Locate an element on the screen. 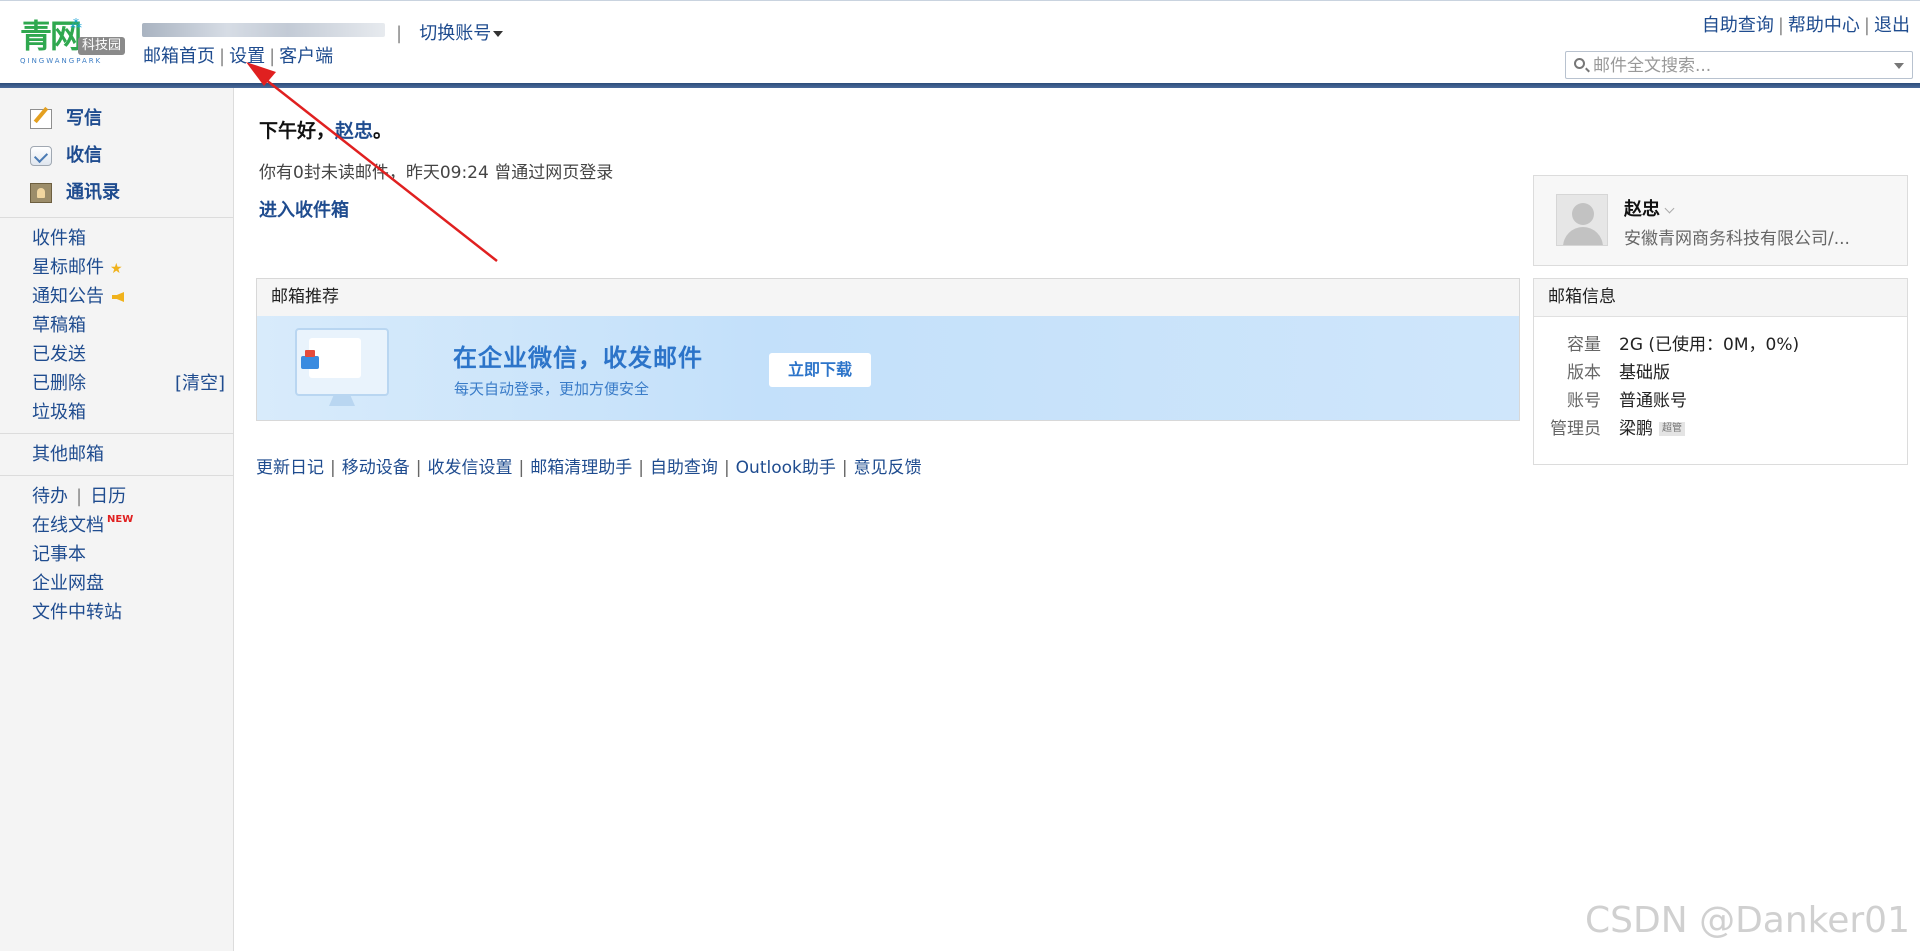 This screenshot has width=1920, height=951. company-logo: 青网 ⁂ 科技园 QINGWANGPARK is located at coordinates (73, 41).